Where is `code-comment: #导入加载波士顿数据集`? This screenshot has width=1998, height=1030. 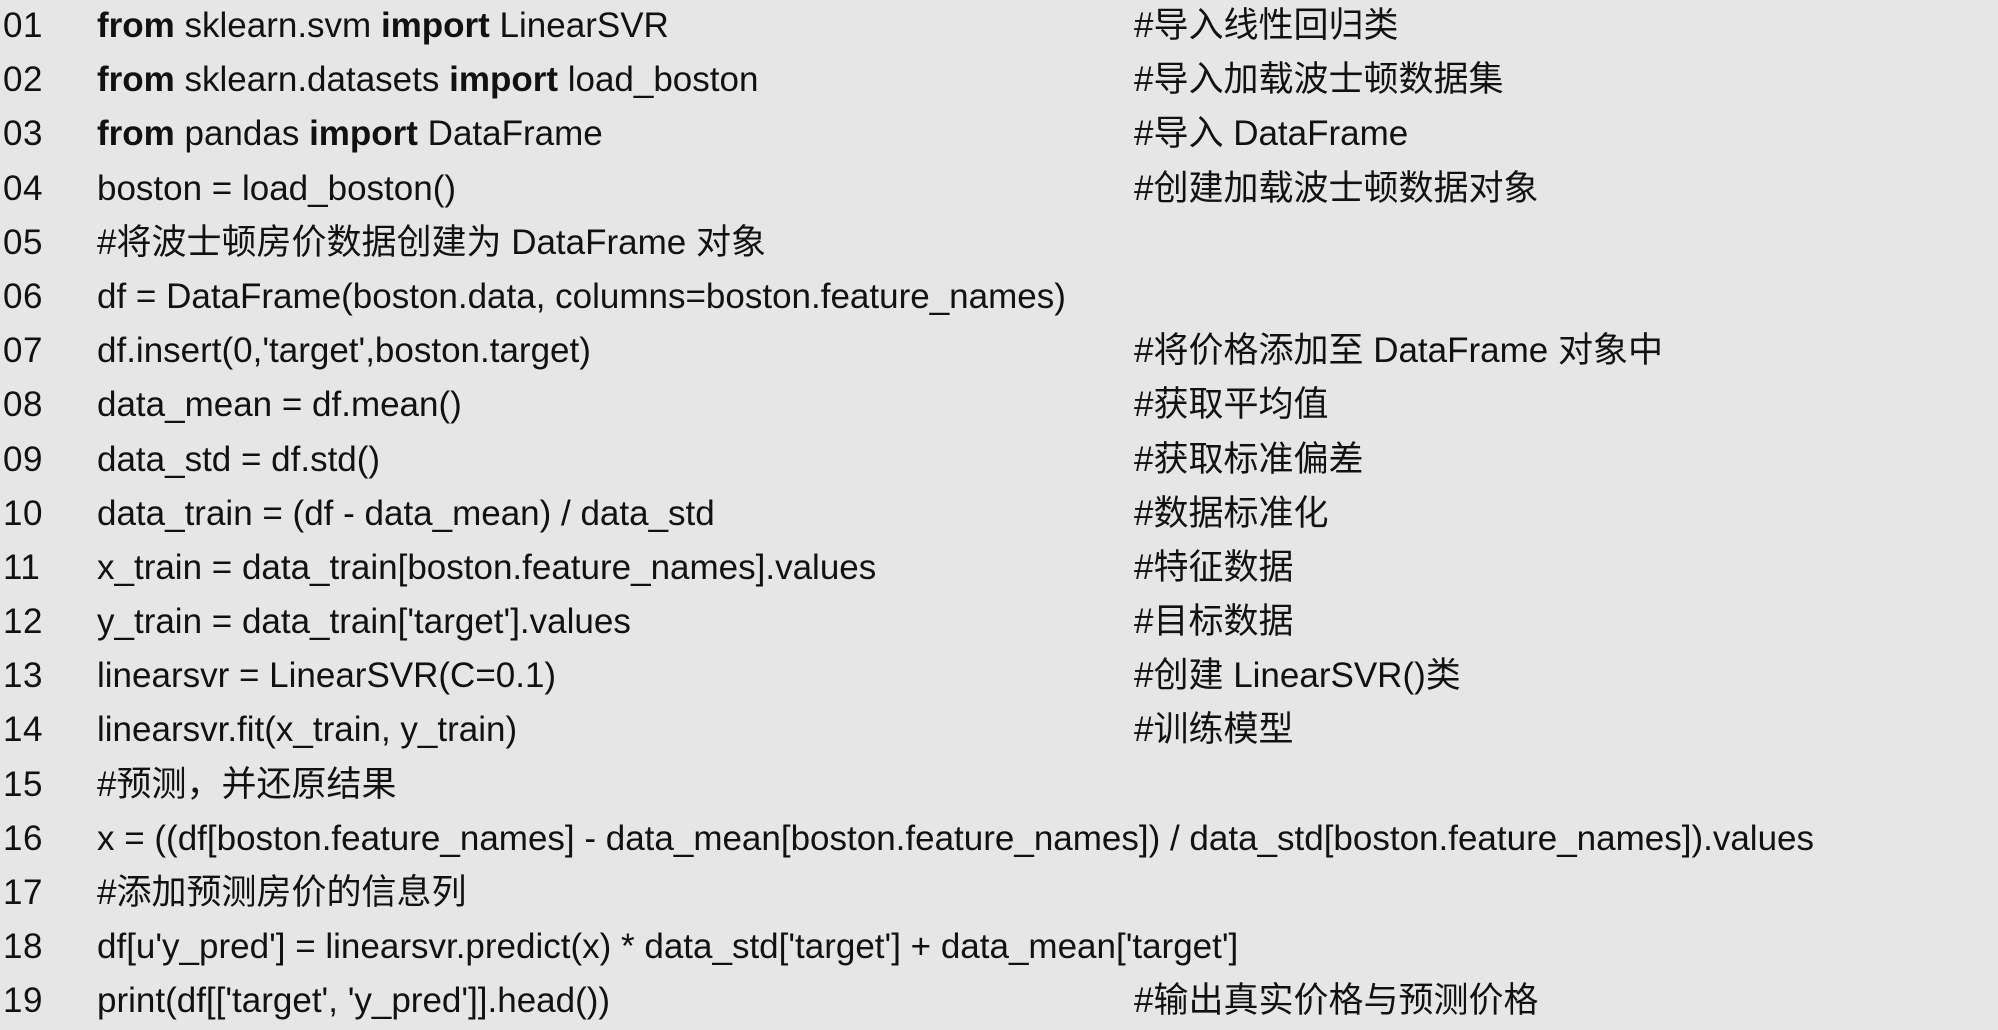
code-comment: #导入加载波士顿数据集 is located at coordinates (1319, 80).